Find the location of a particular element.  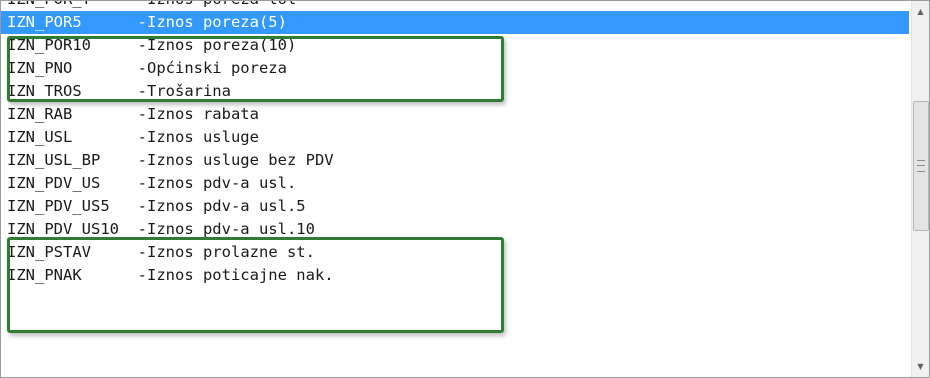

item-desc: -Trošarina is located at coordinates (184, 91).